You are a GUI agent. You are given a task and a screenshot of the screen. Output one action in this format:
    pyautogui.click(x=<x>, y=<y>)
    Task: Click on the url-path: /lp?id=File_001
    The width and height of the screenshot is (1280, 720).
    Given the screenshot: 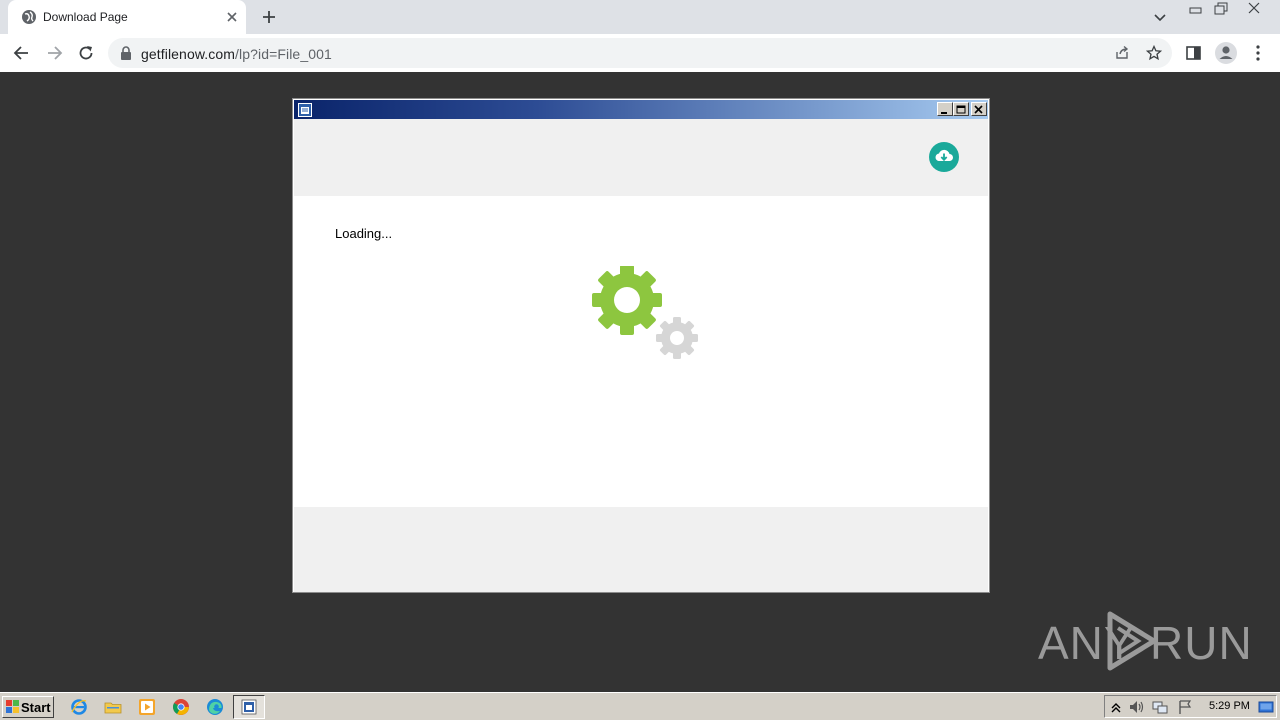 What is the action you would take?
    pyautogui.click(x=283, y=54)
    